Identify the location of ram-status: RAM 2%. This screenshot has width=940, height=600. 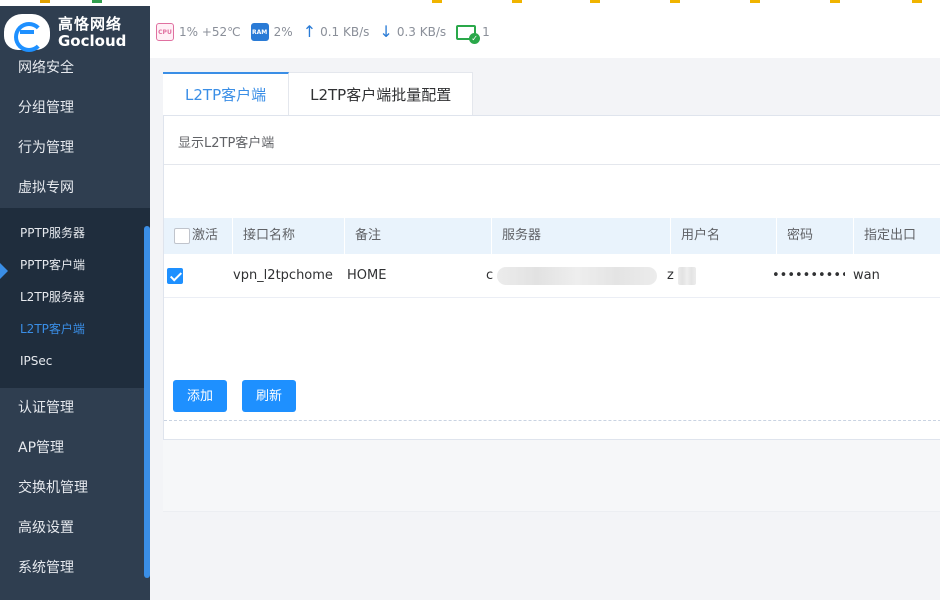
(271, 32).